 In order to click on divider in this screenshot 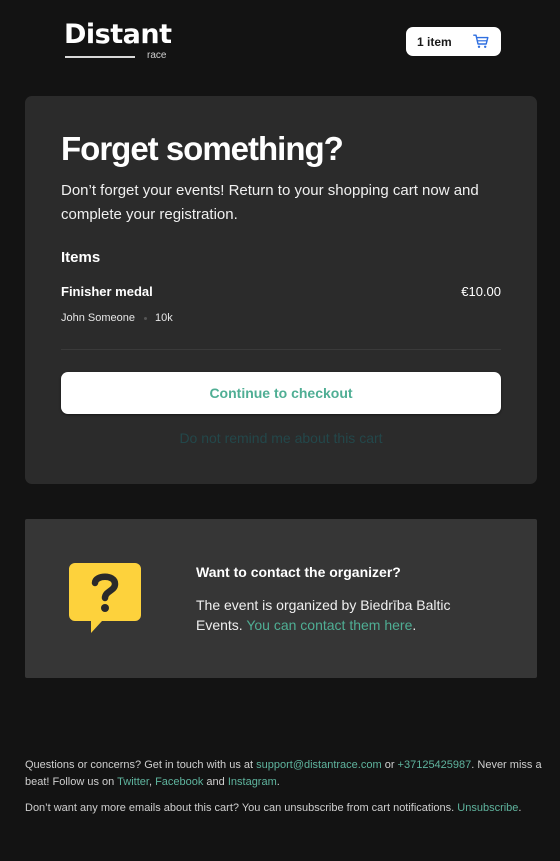, I will do `click(281, 349)`.